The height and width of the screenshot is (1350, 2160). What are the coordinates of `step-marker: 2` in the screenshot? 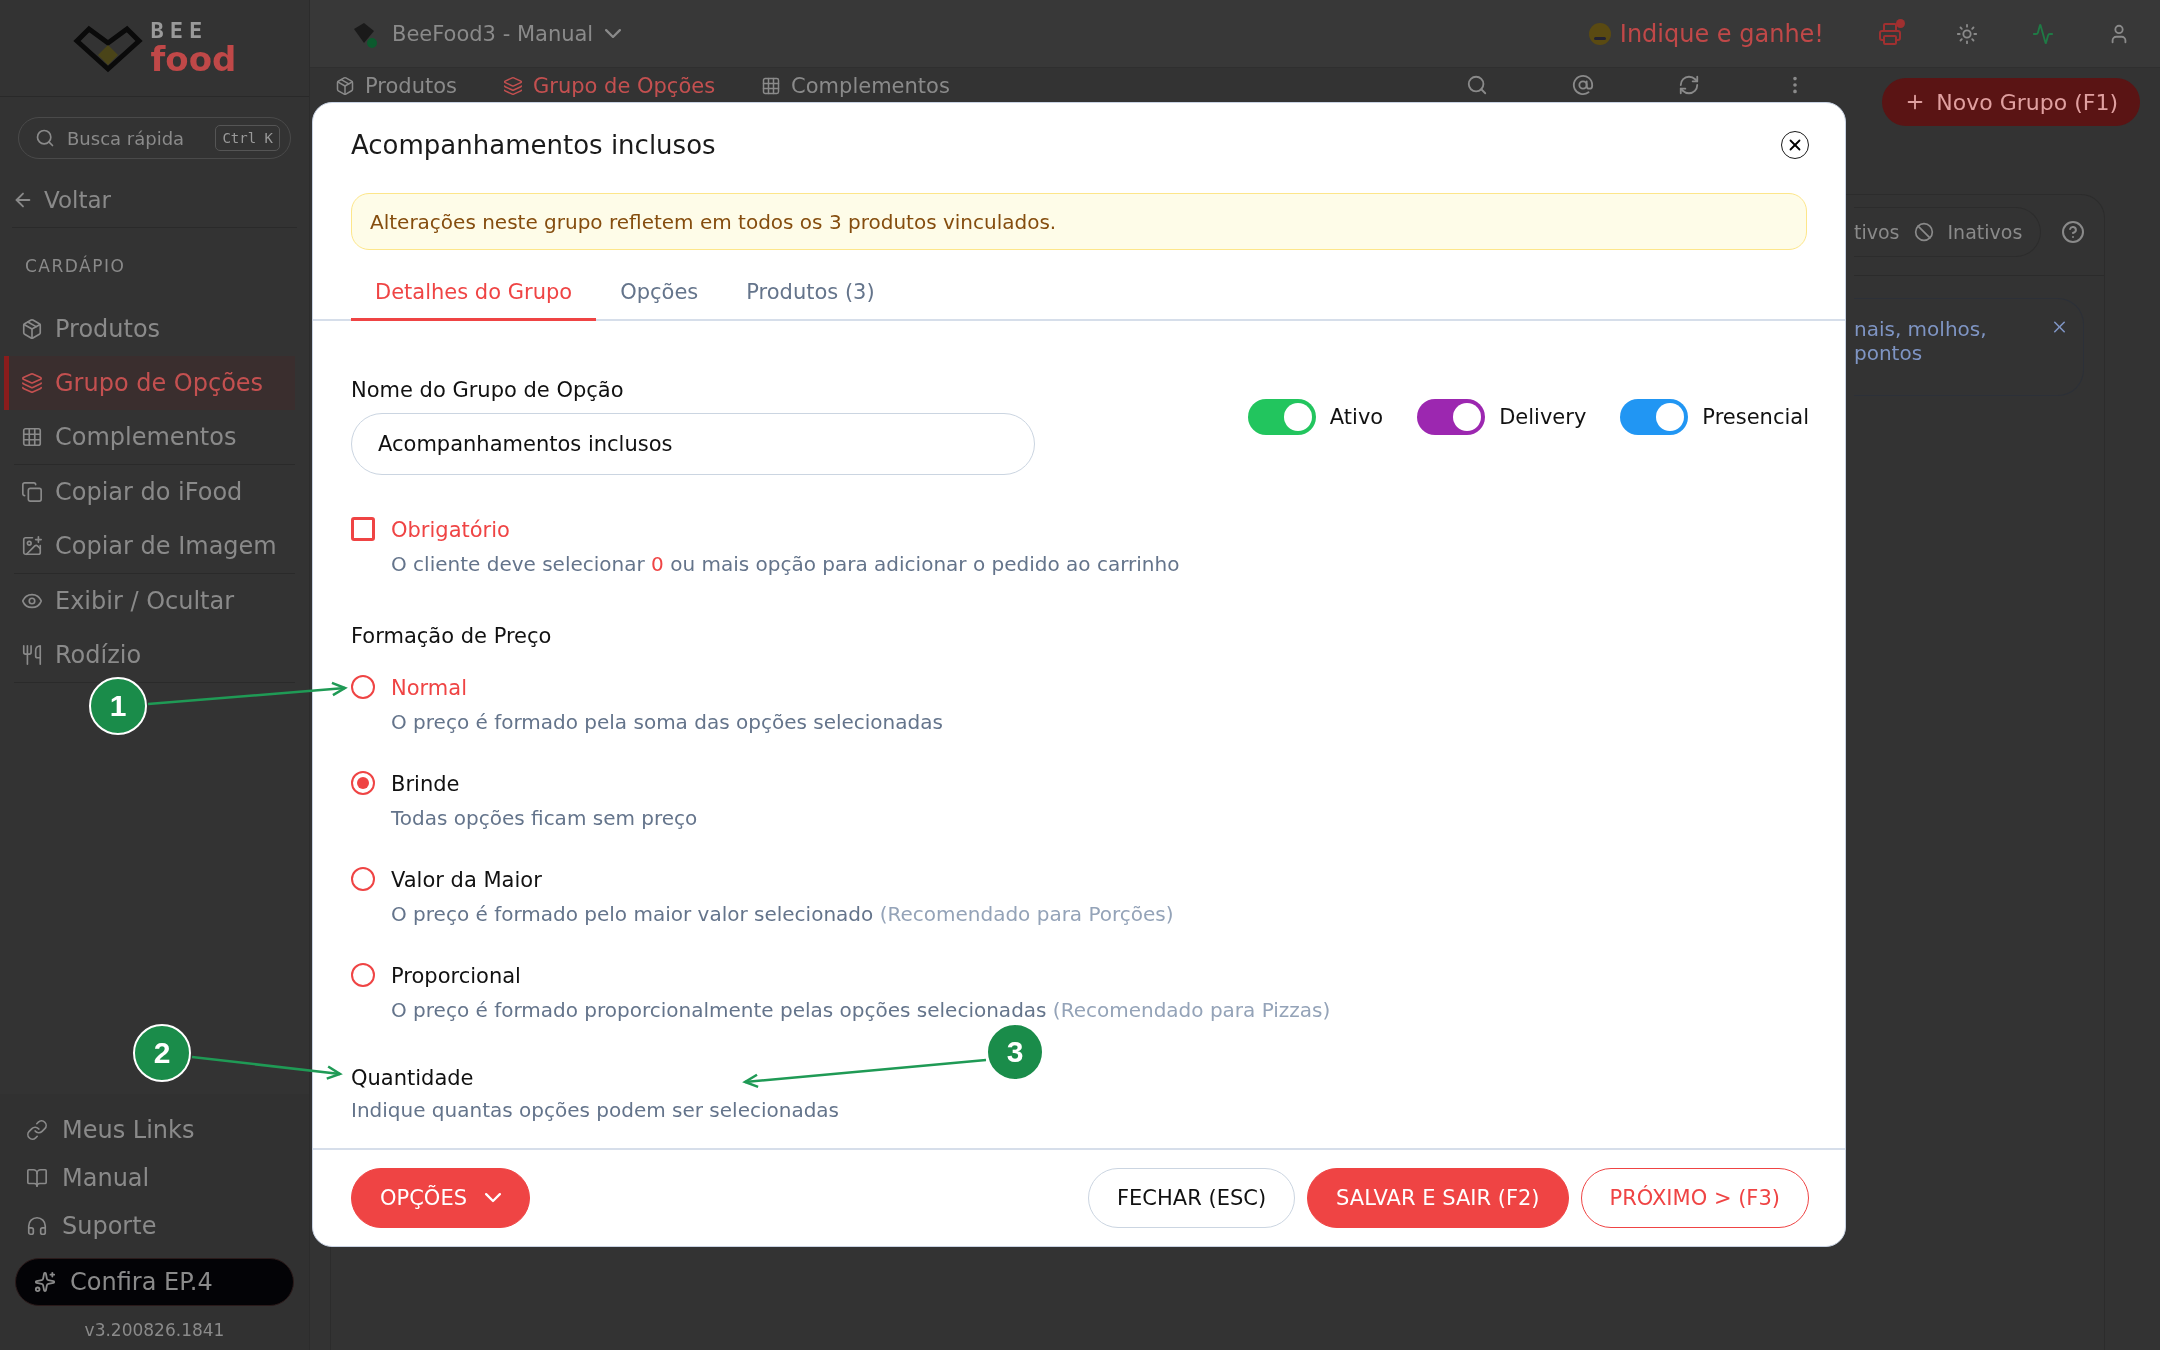 It's located at (162, 1053).